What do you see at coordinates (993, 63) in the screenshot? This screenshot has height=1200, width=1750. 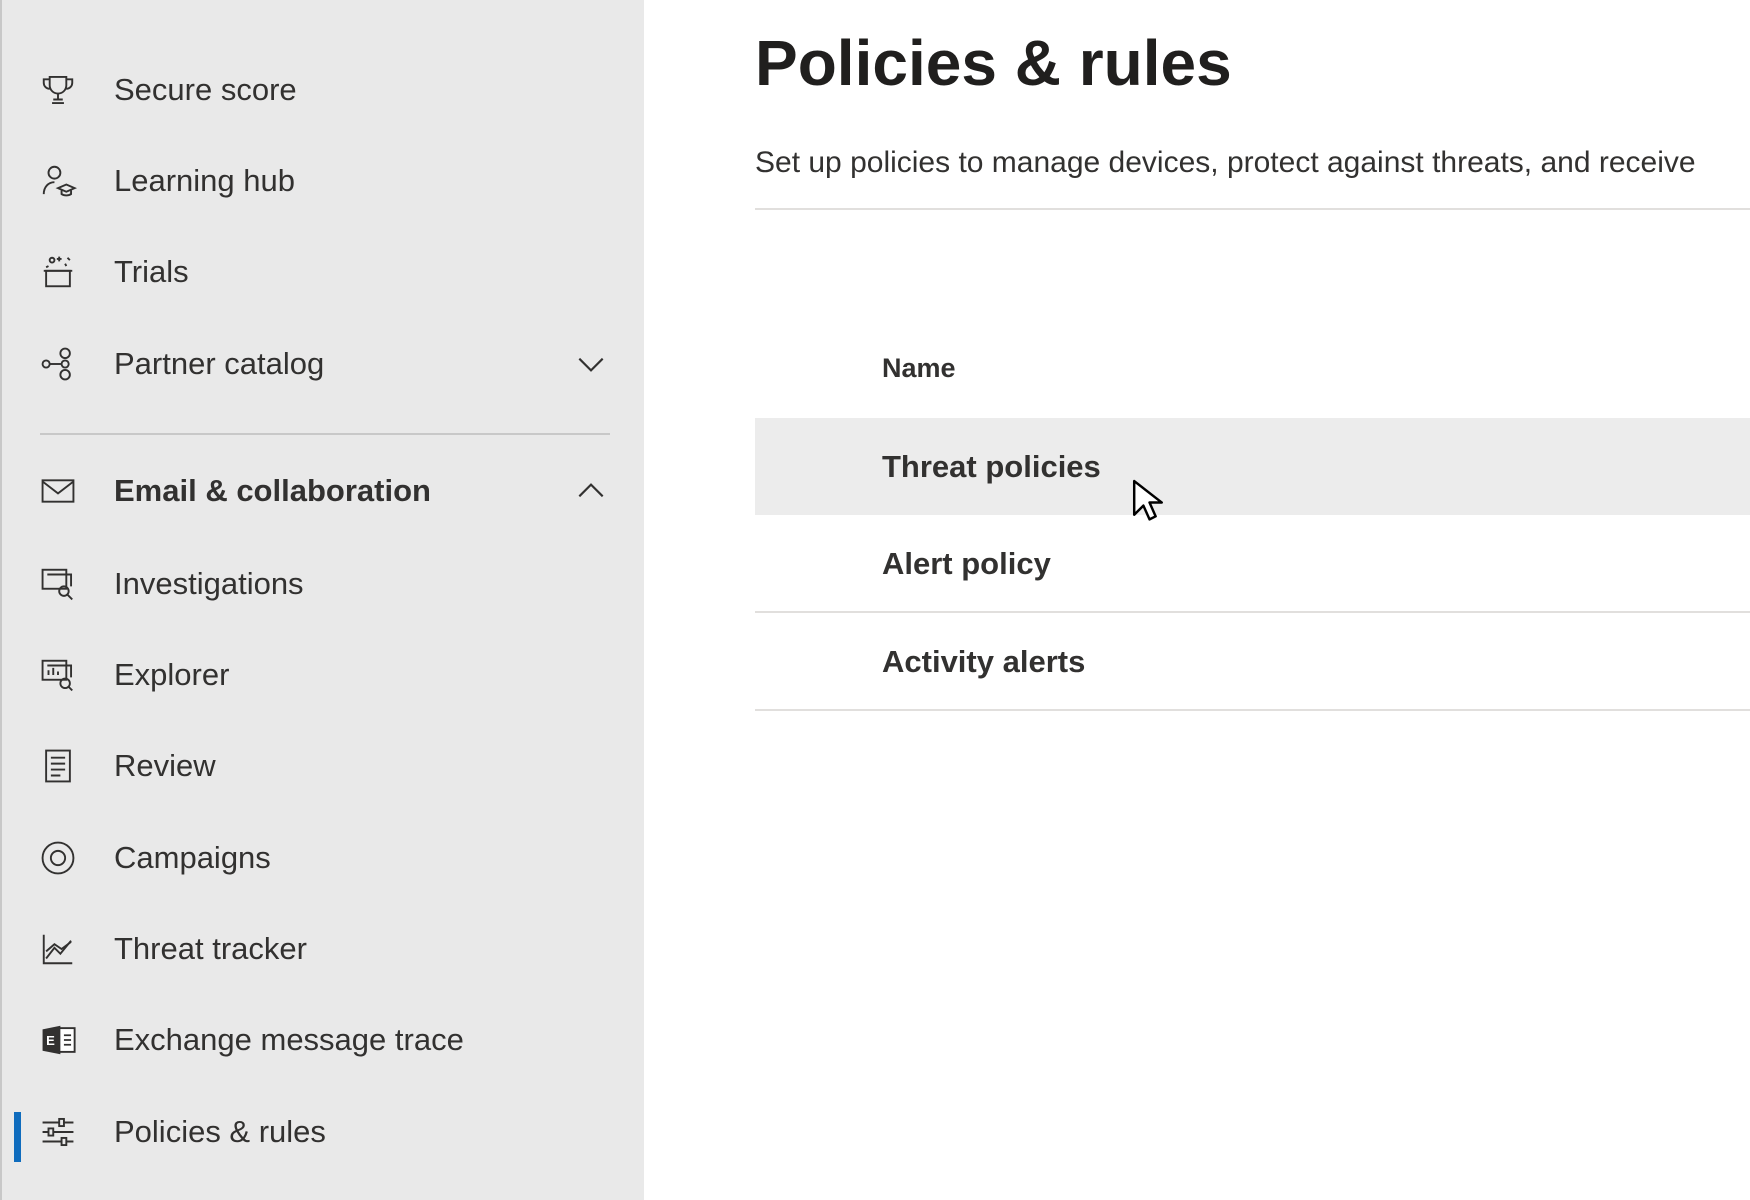 I see `page-title: Policies & rules` at bounding box center [993, 63].